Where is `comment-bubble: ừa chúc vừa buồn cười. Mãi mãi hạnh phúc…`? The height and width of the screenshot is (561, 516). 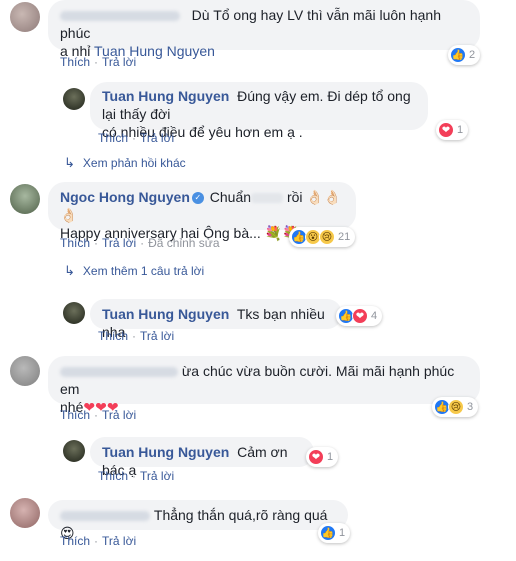
comment-bubble: ừa chúc vừa buồn cười. Mãi mãi hạnh phúc… is located at coordinates (264, 385).